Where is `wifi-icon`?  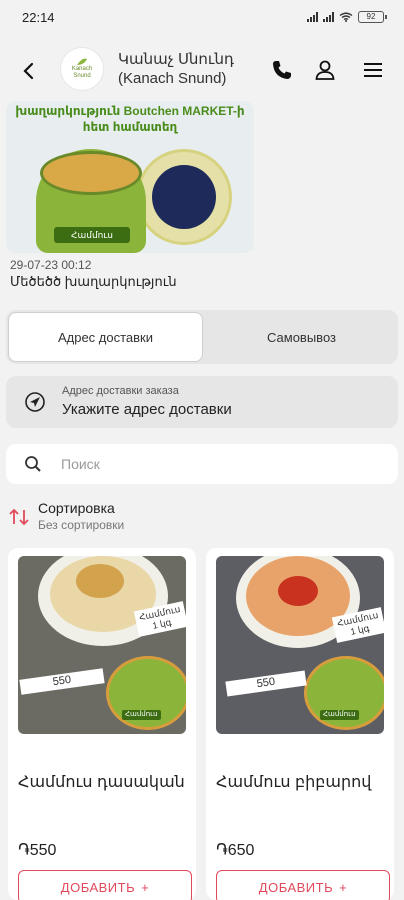 wifi-icon is located at coordinates (346, 17).